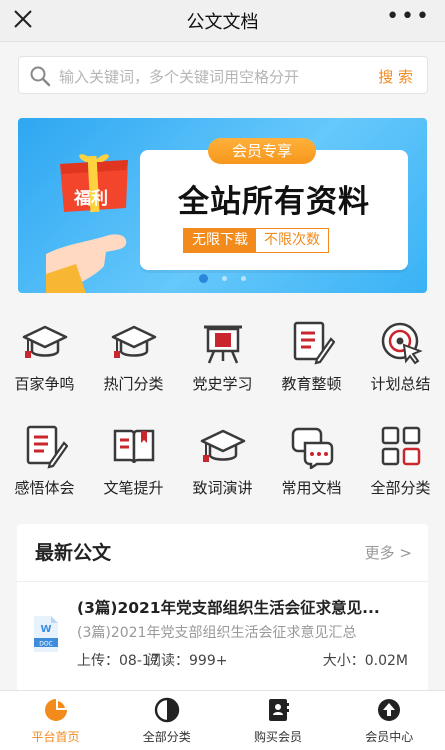 This screenshot has height=750, width=445. What do you see at coordinates (311, 384) in the screenshot?
I see `category-label: 教育整顿` at bounding box center [311, 384].